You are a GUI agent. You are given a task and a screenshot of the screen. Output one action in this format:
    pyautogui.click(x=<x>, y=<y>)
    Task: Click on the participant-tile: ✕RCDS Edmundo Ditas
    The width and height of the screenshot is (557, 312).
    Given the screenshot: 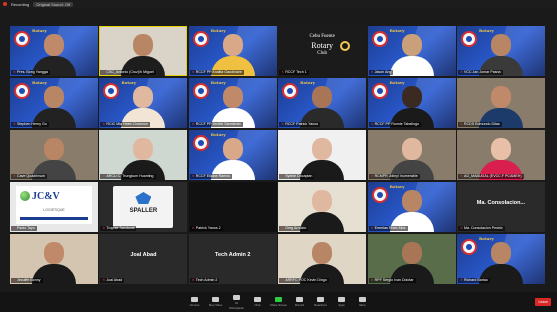 What is the action you would take?
    pyautogui.click(x=500, y=103)
    